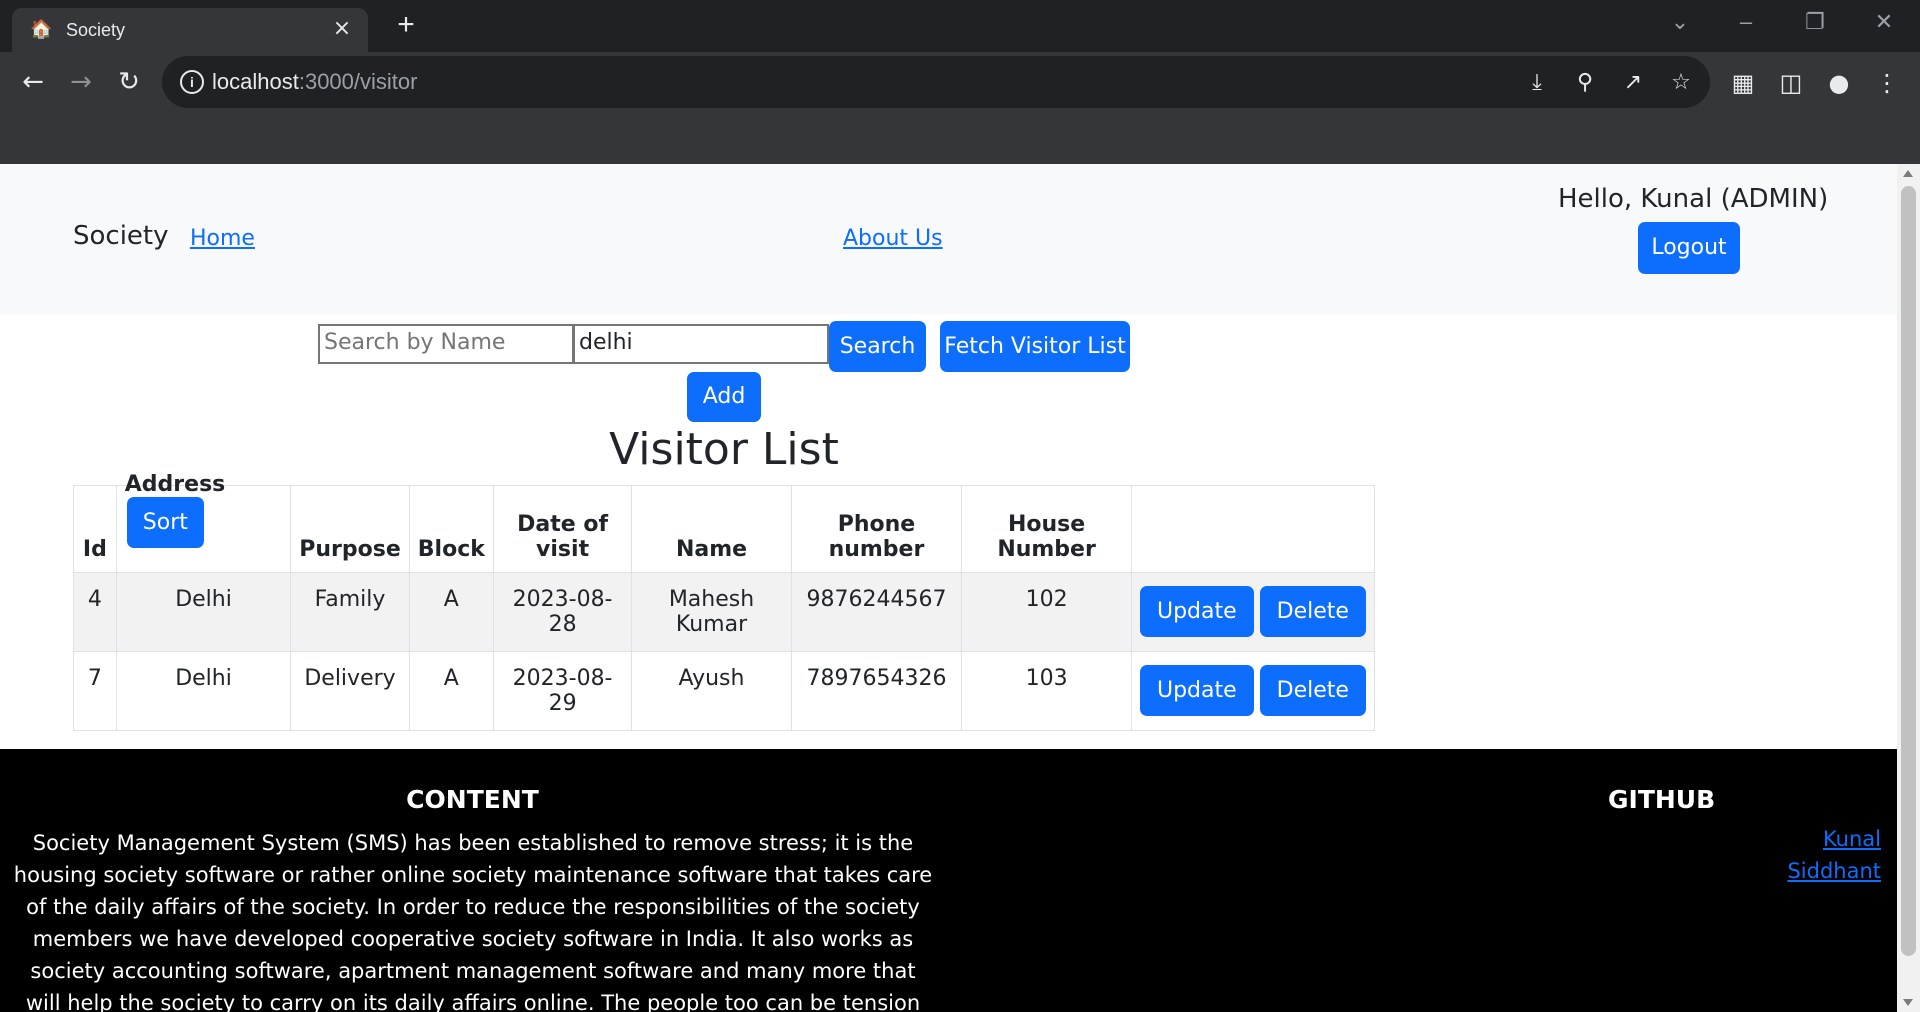 The width and height of the screenshot is (1920, 1012). Describe the element at coordinates (562, 691) in the screenshot. I see `cell-date: 2023-08-29` at that location.